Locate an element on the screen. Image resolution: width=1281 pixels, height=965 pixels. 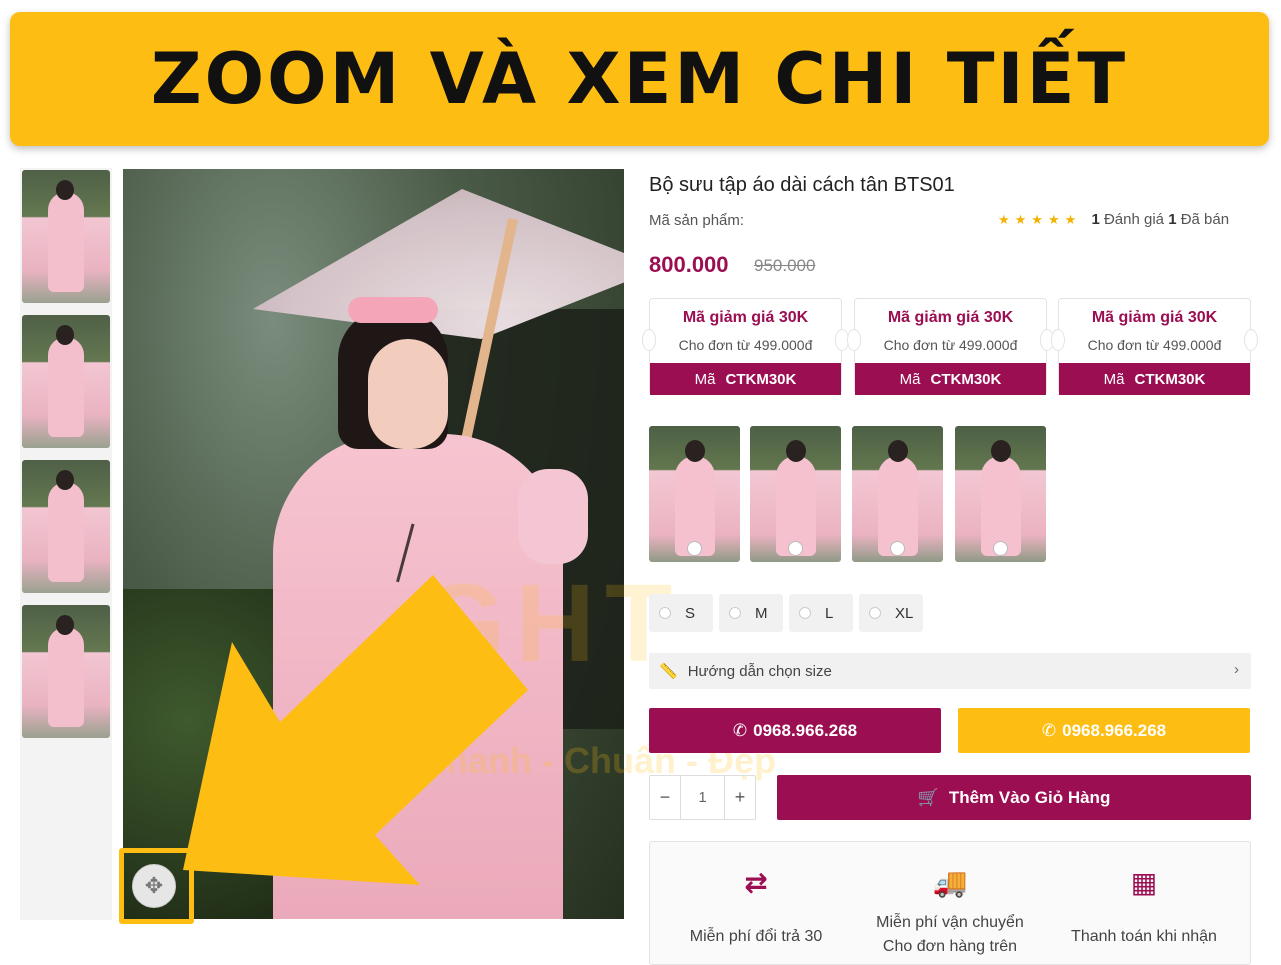
sold-label: Đã bán is located at coordinates (1205, 219).